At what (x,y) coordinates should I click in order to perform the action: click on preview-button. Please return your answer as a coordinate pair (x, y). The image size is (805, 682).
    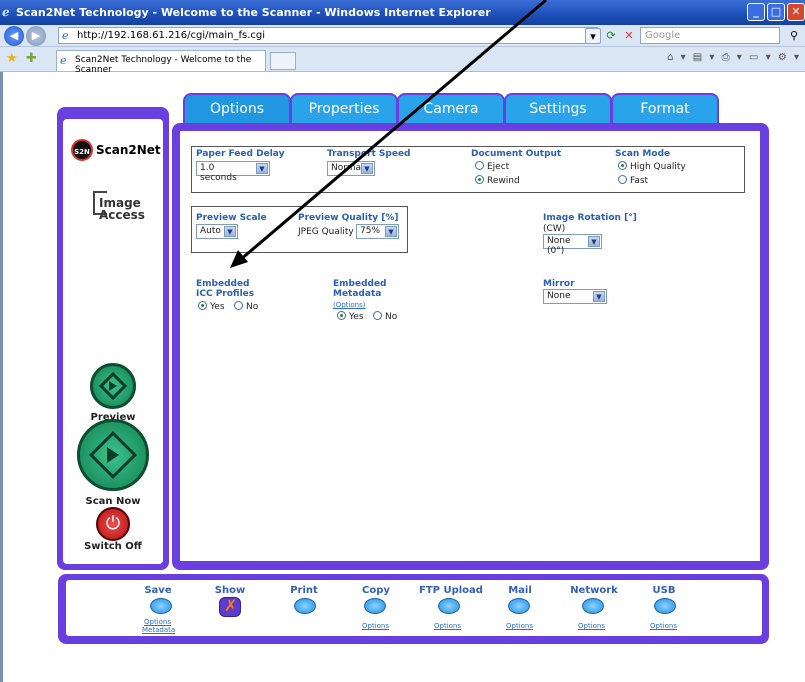
    Looking at the image, I should click on (113, 386).